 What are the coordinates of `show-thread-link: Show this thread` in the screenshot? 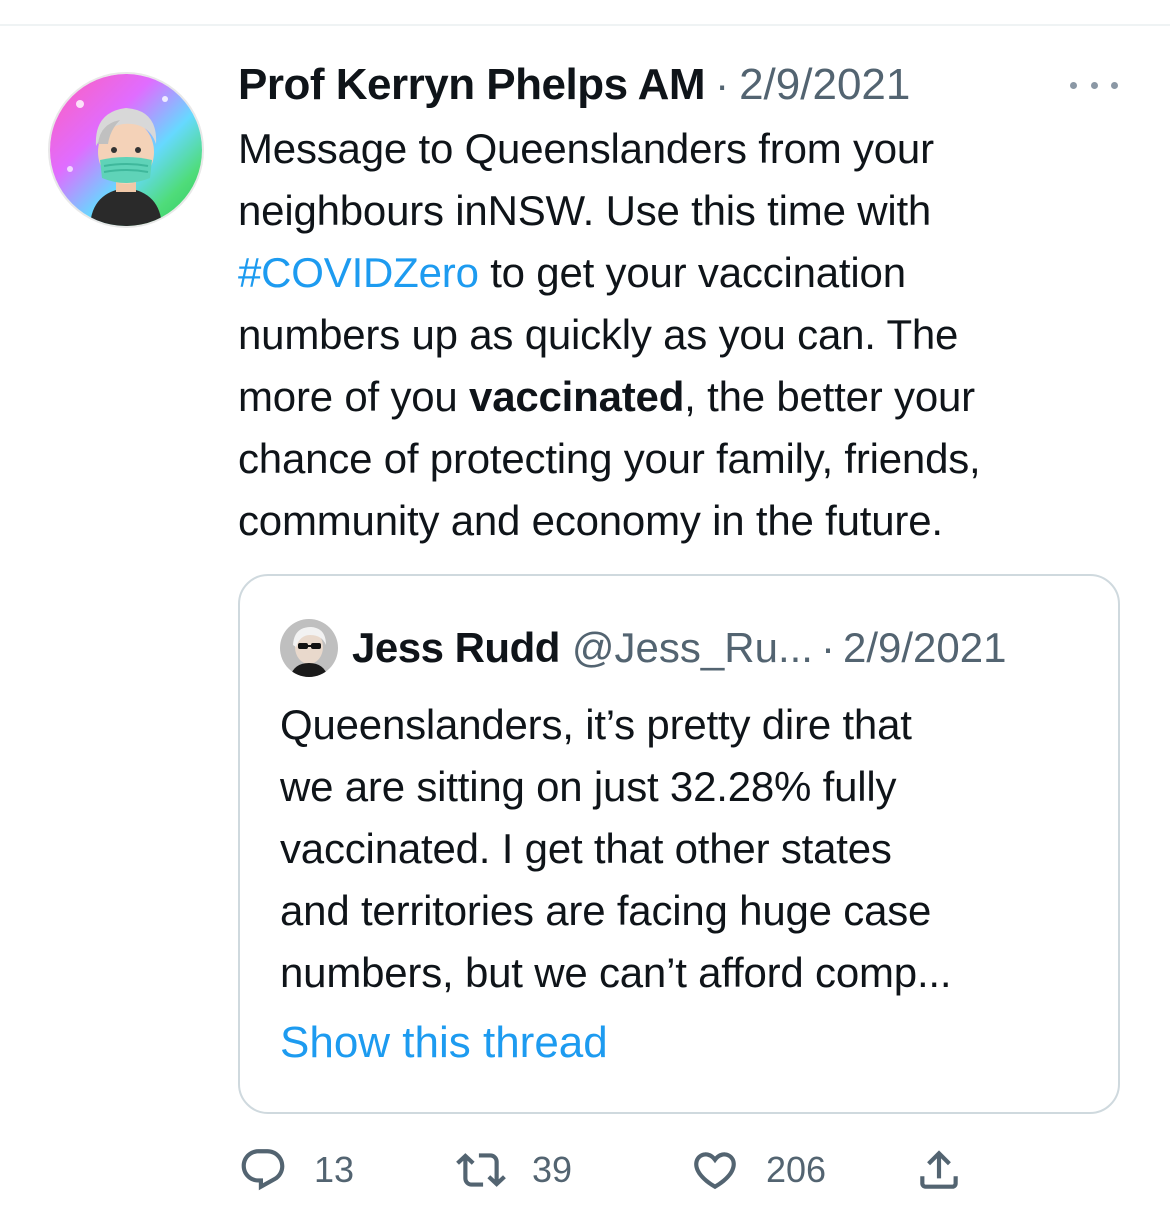 It's located at (444, 1043).